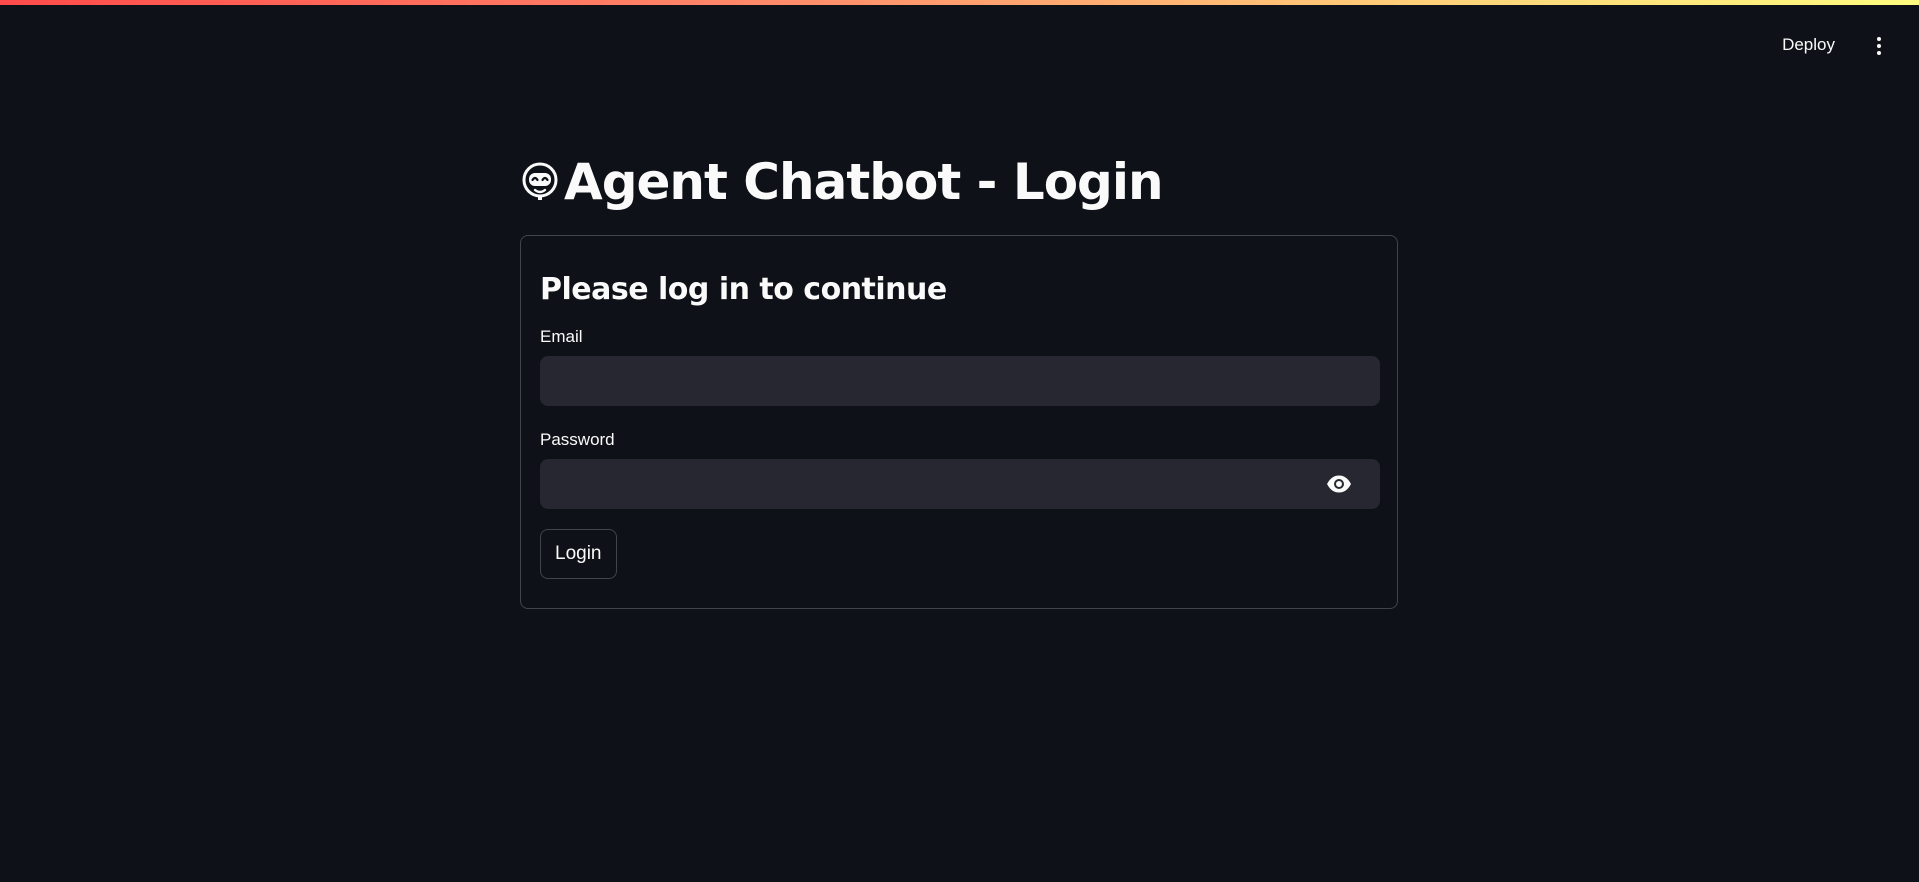  I want to click on form-heading: Please log in to continue, so click(743, 289).